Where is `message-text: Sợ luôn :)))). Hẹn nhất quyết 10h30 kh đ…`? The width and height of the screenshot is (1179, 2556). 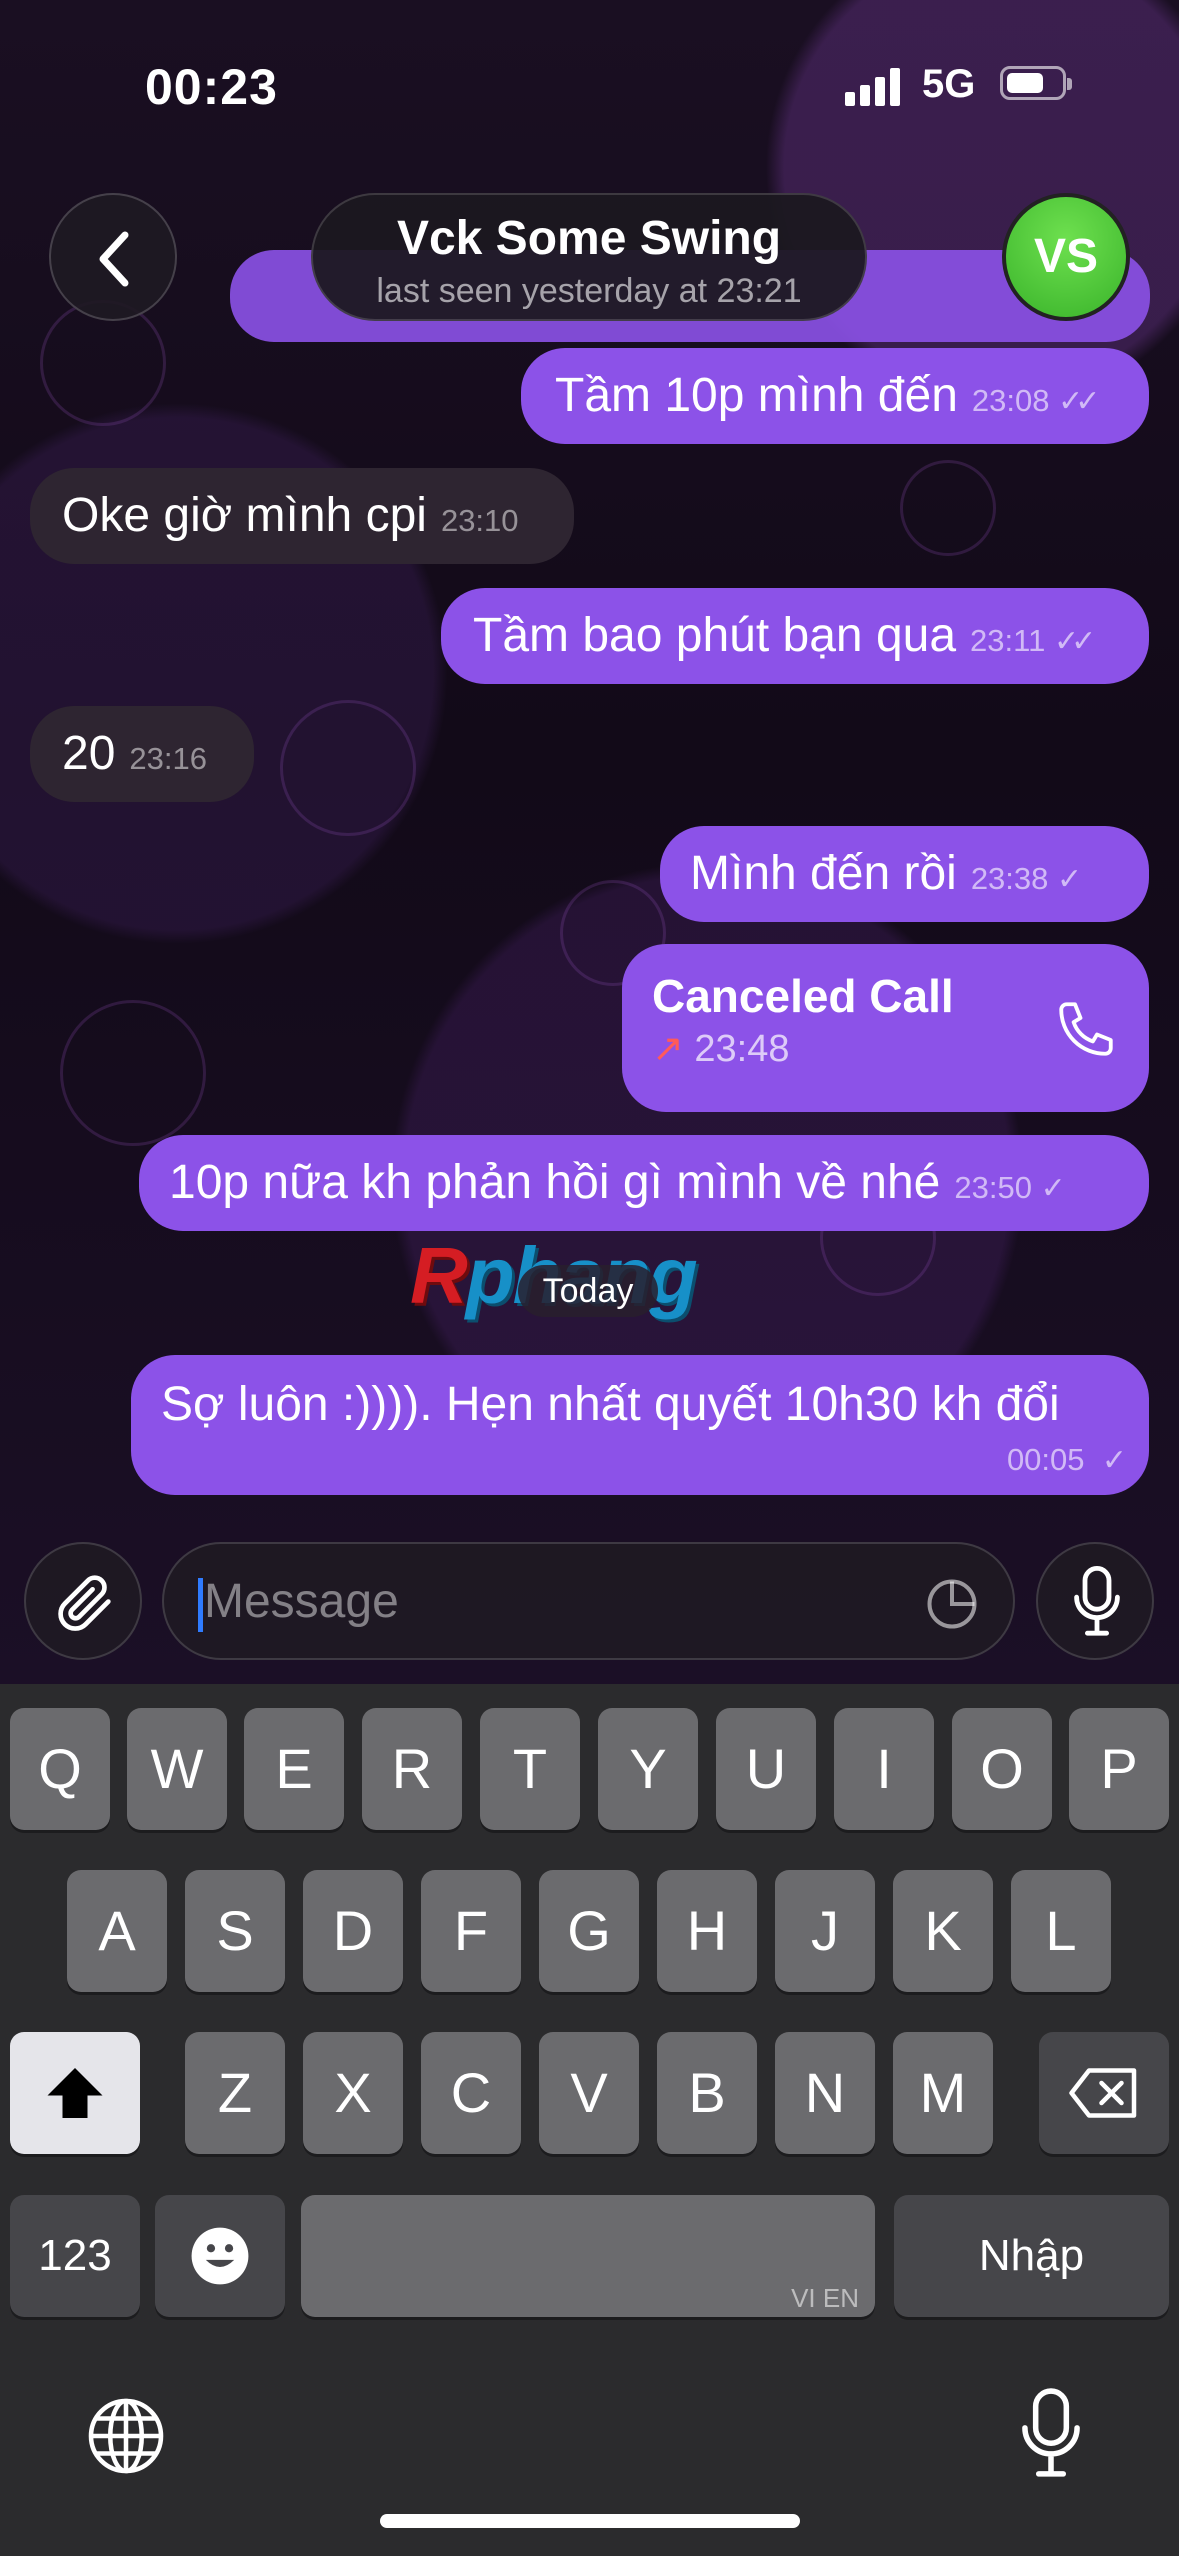 message-text: Sợ luôn :)))). Hẹn nhất quyết 10h30 kh đ… is located at coordinates (610, 1404).